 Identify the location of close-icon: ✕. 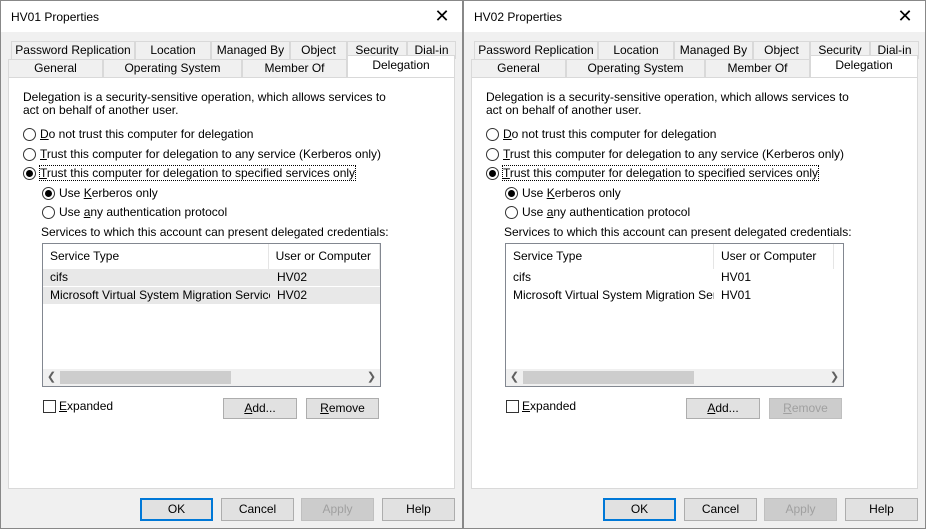
(442, 16).